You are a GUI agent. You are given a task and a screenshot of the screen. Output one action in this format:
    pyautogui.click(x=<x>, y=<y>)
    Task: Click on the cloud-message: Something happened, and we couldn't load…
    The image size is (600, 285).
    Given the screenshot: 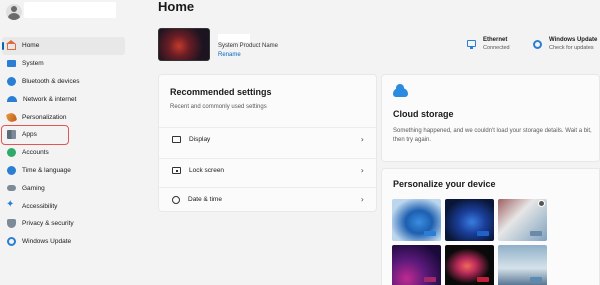 What is the action you would take?
    pyautogui.click(x=492, y=135)
    